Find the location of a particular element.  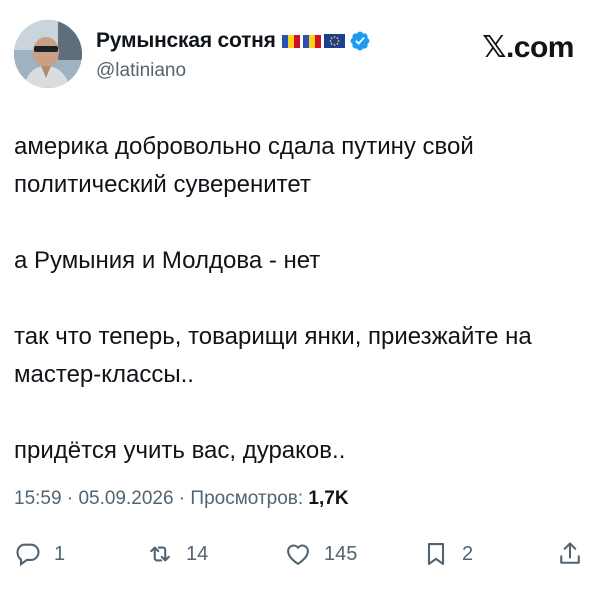

author-handle: @latiniano is located at coordinates (141, 71).